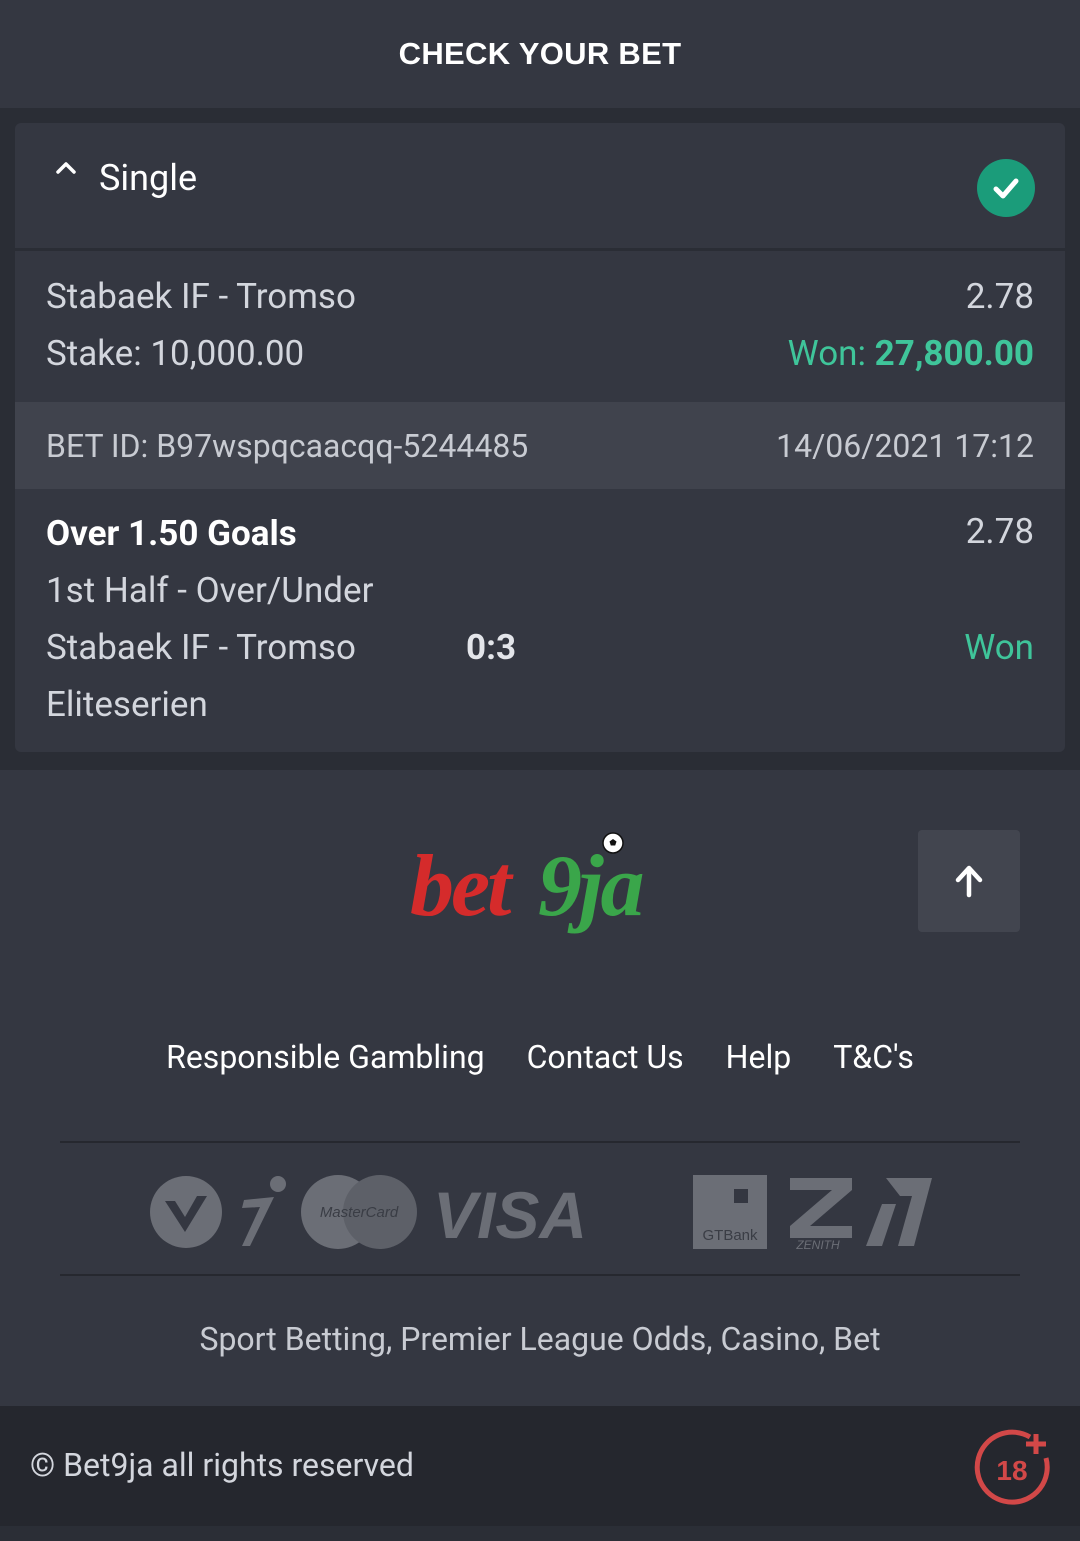 This screenshot has width=1080, height=1541. What do you see at coordinates (899, 1212) in the screenshot?
I see `stanbic-logo` at bounding box center [899, 1212].